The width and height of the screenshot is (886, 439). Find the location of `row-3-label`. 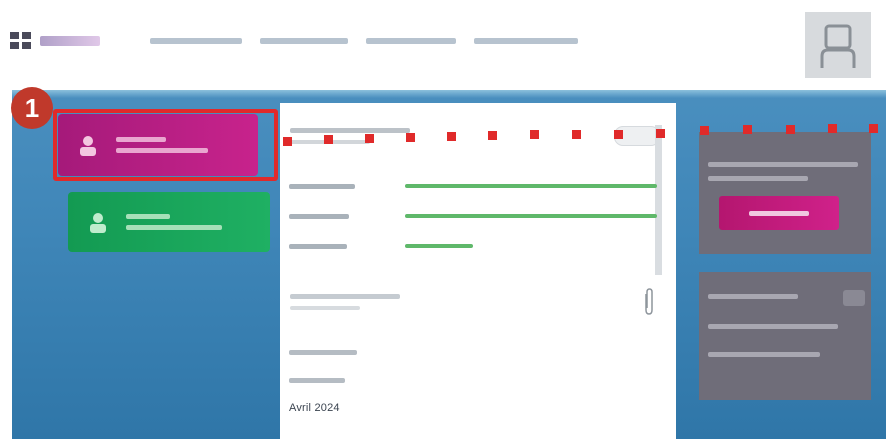

row-3-label is located at coordinates (318, 246).